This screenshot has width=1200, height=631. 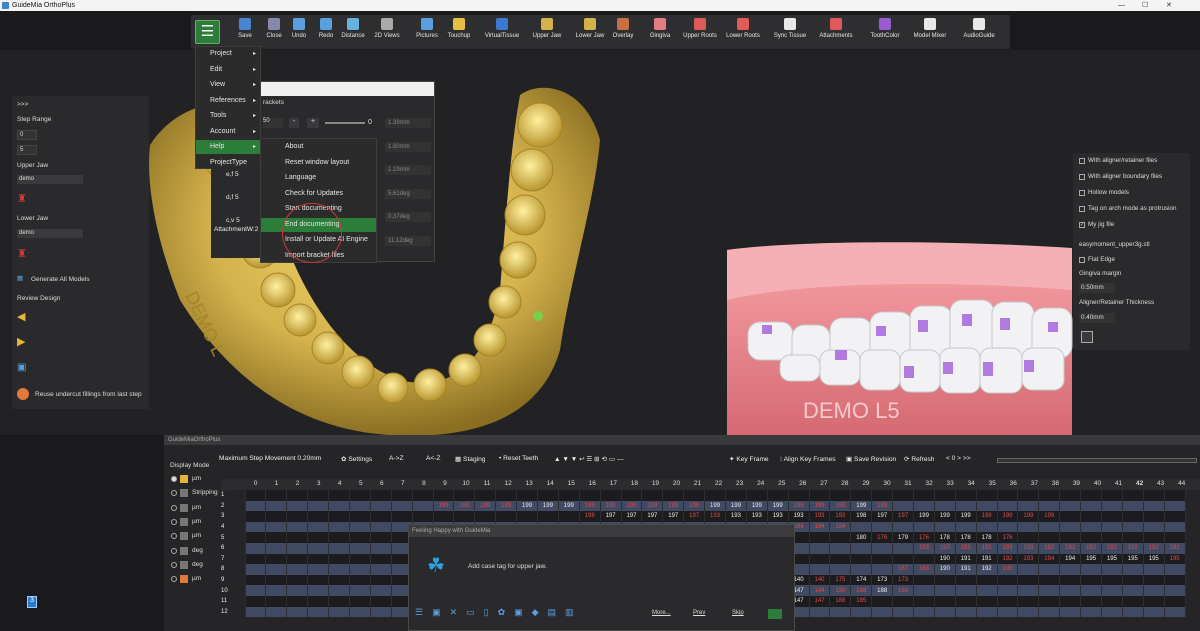 What do you see at coordinates (20, 278) in the screenshot?
I see `generate-icon: ▦` at bounding box center [20, 278].